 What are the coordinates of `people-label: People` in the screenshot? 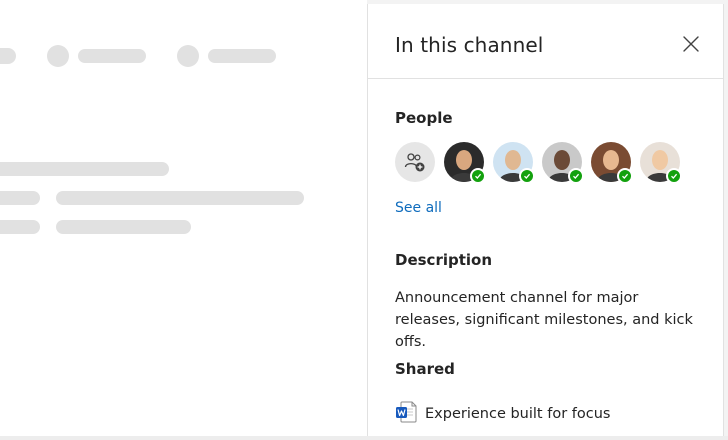 It's located at (424, 118).